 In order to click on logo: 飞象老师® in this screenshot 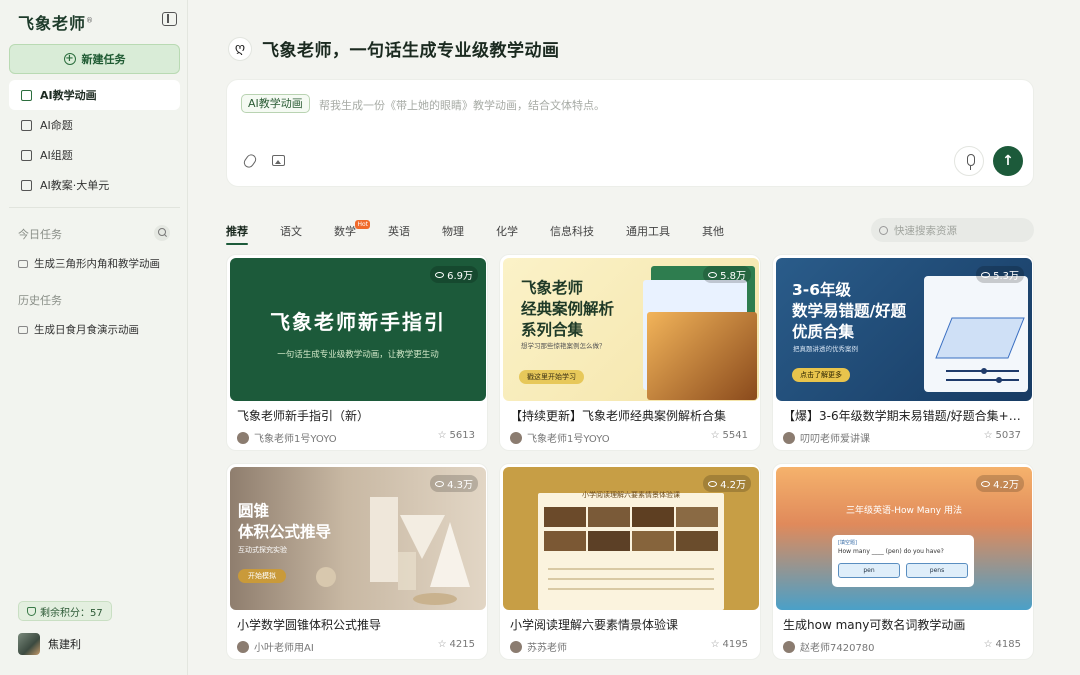, I will do `click(56, 22)`.